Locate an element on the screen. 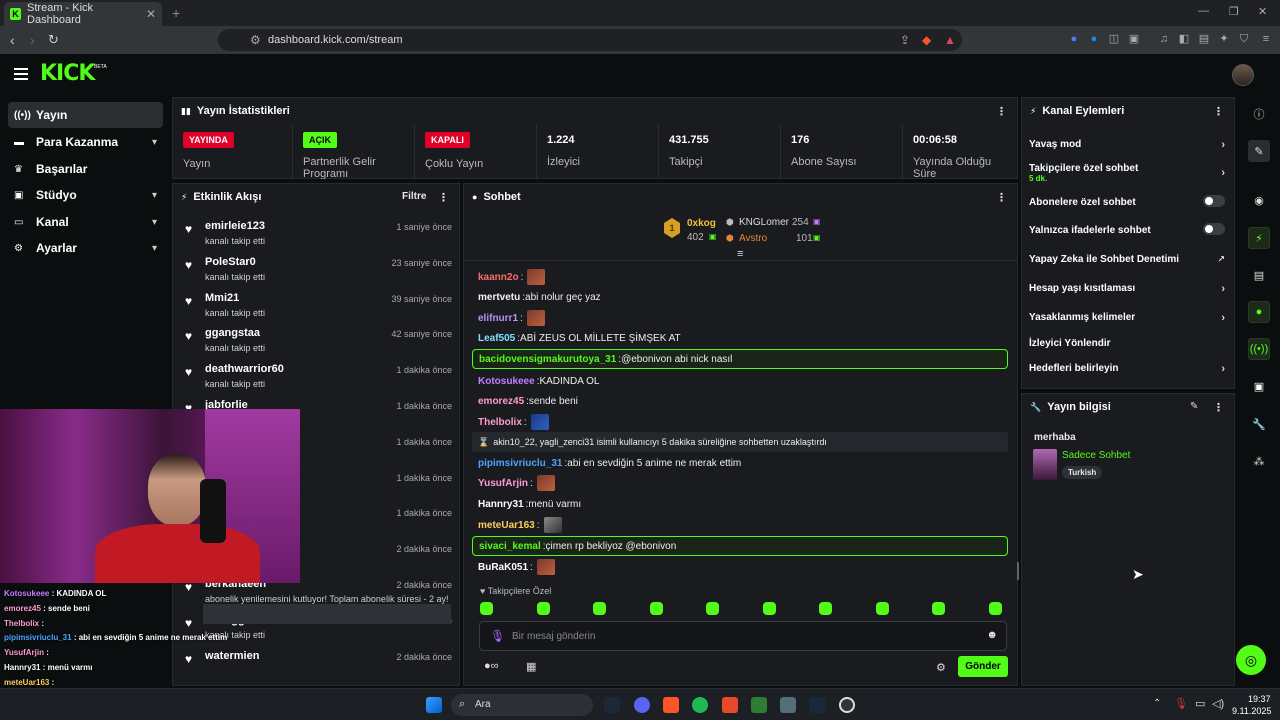 Image resolution: width=1280 pixels, height=720 pixels. support-headset-icon: ◎ is located at coordinates (1251, 660).